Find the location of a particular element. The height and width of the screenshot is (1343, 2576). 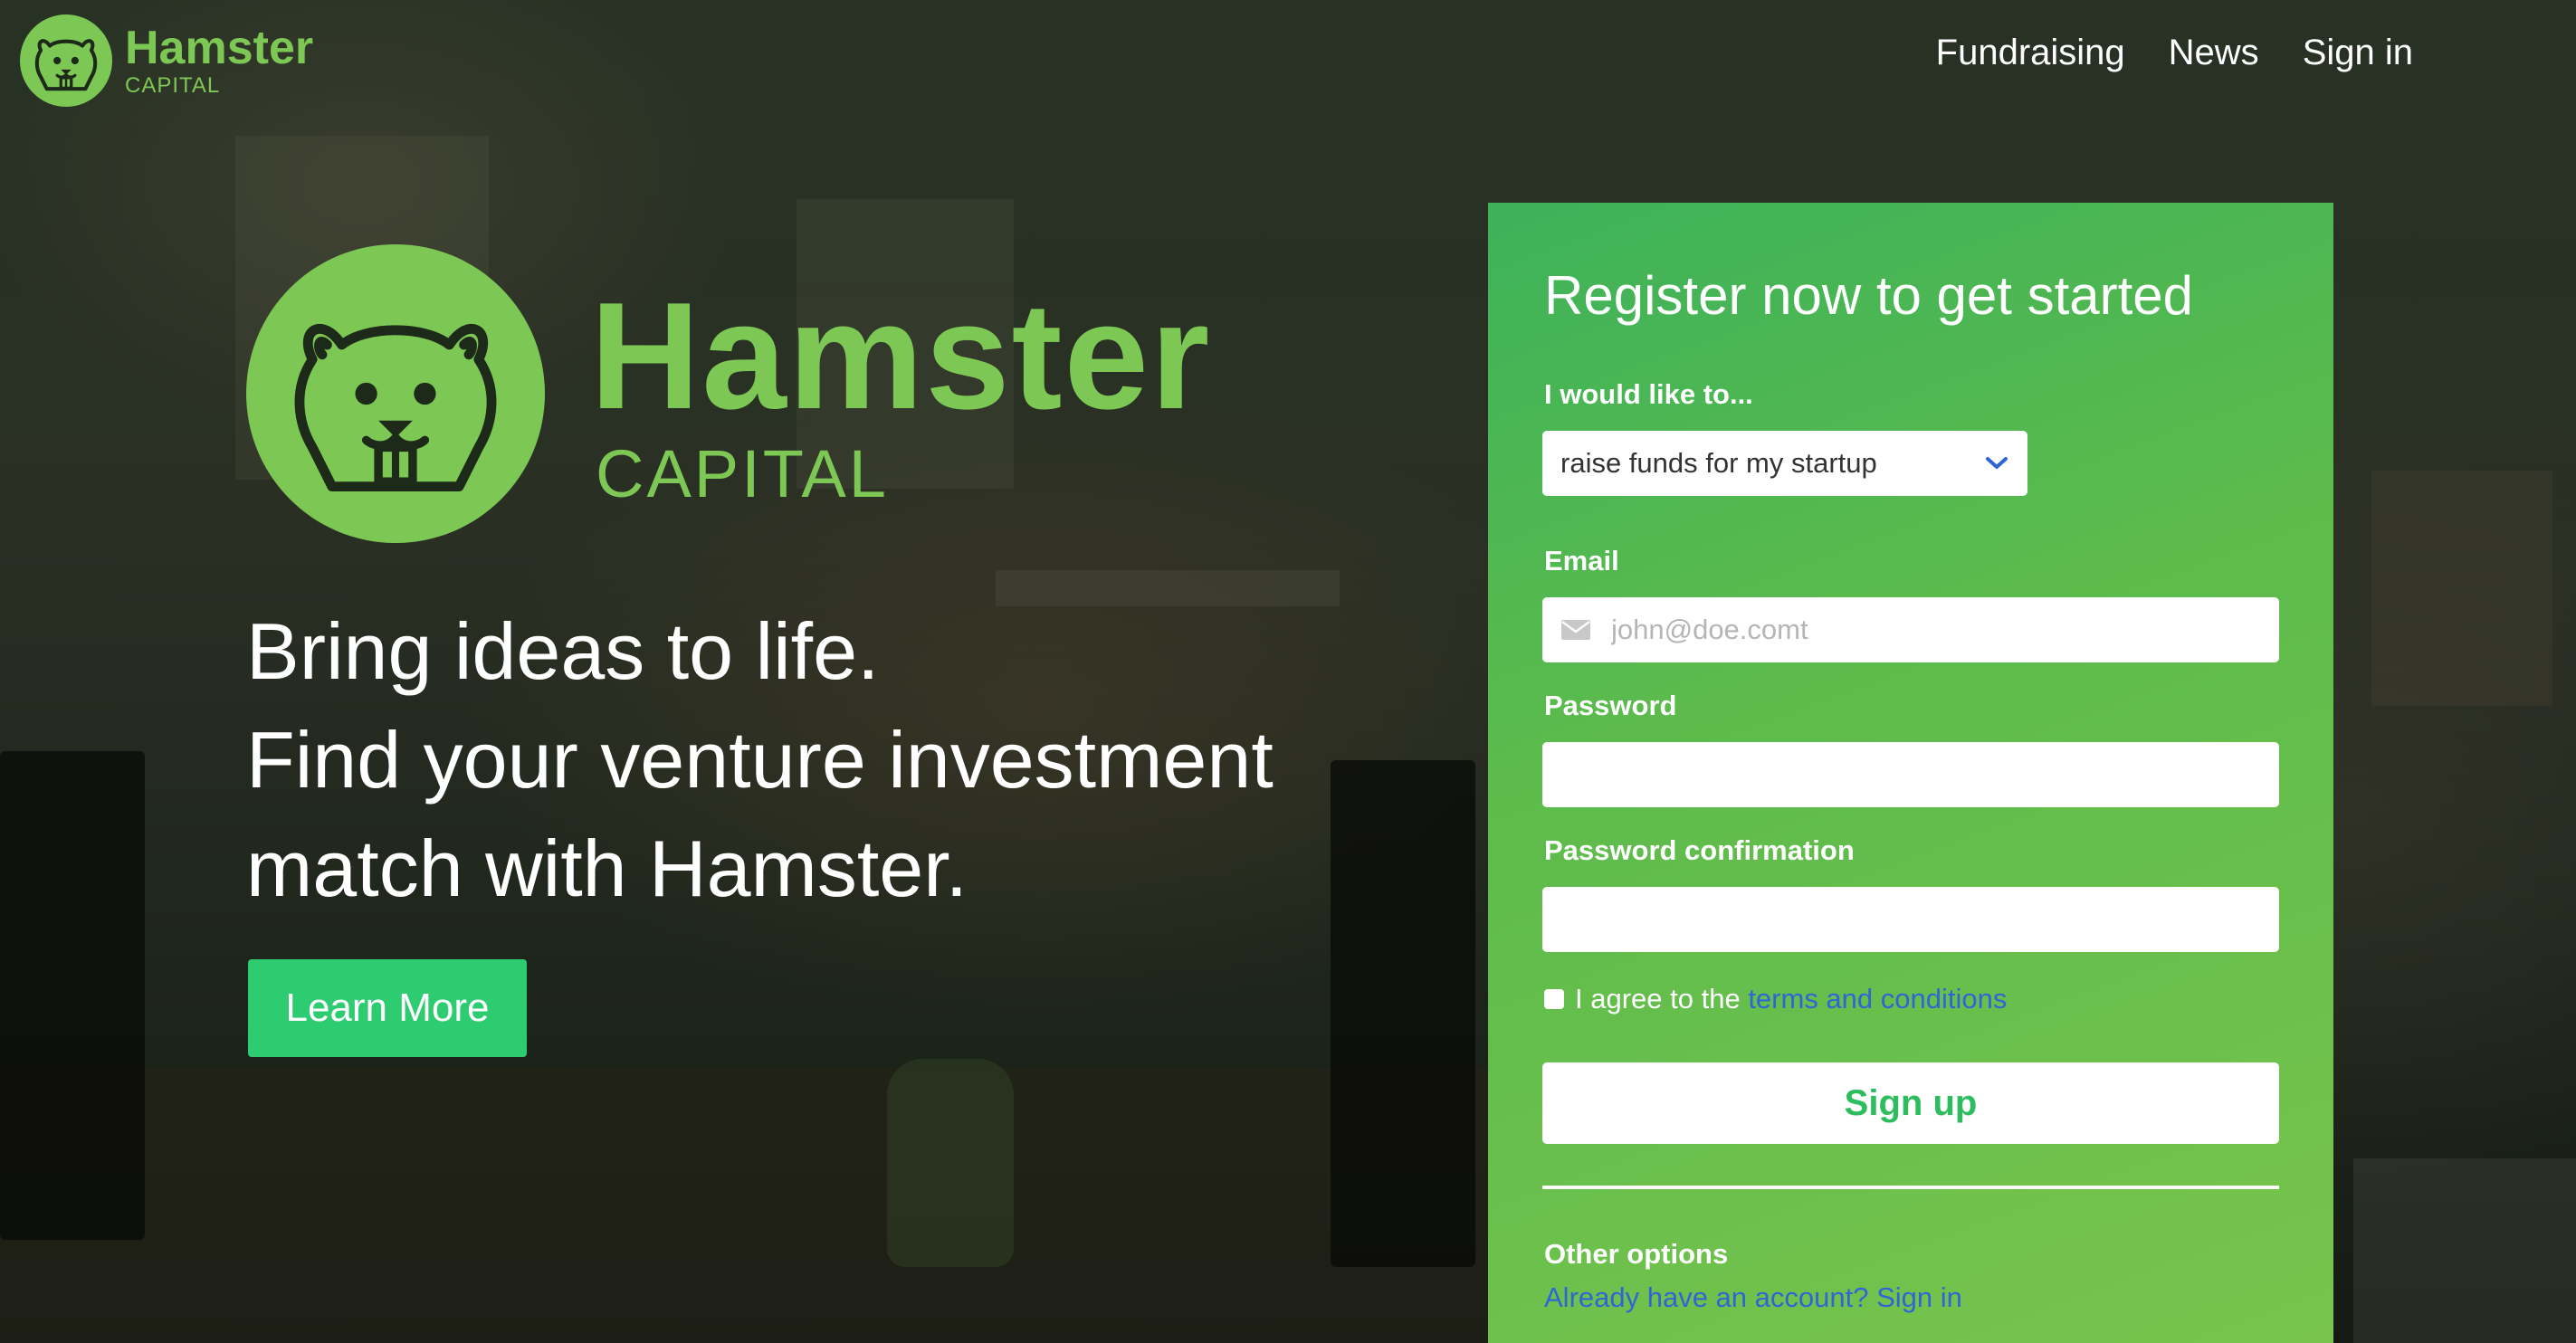

sign-up-button: Sign up is located at coordinates (1911, 1103).